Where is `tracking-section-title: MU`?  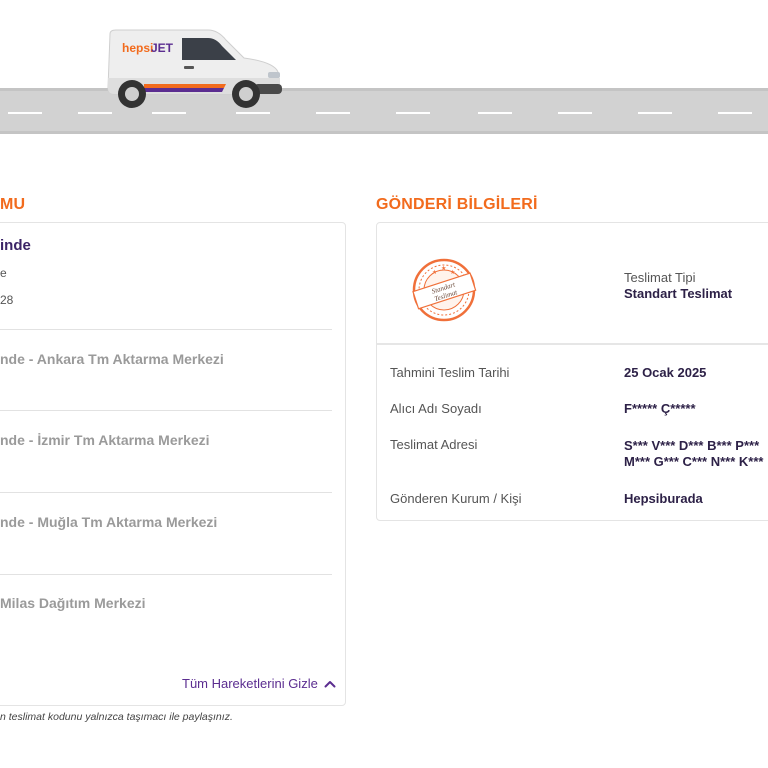
tracking-section-title: MU is located at coordinates (13, 204).